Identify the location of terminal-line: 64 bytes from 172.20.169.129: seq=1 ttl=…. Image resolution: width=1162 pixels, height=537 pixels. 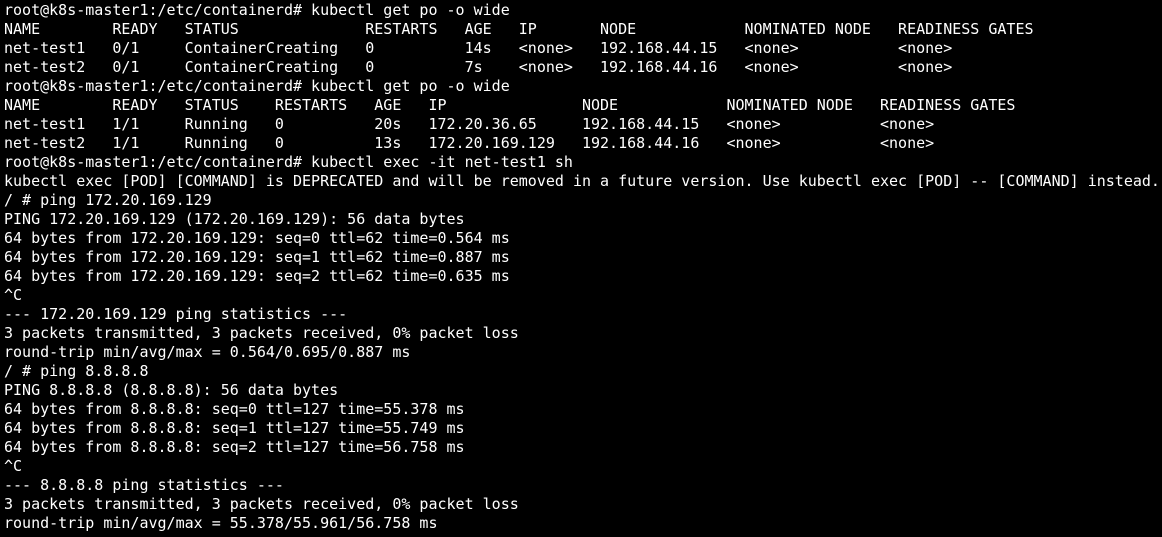
(257, 257).